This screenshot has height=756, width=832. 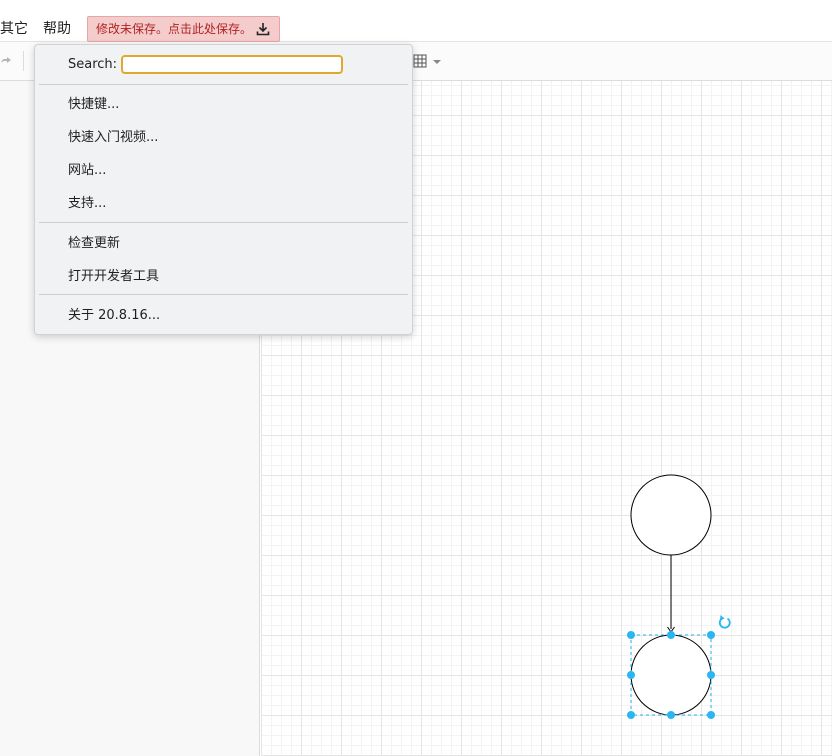 I want to click on unsaved-changes-button: 修改未保存。点击此处保存。, so click(x=183, y=29).